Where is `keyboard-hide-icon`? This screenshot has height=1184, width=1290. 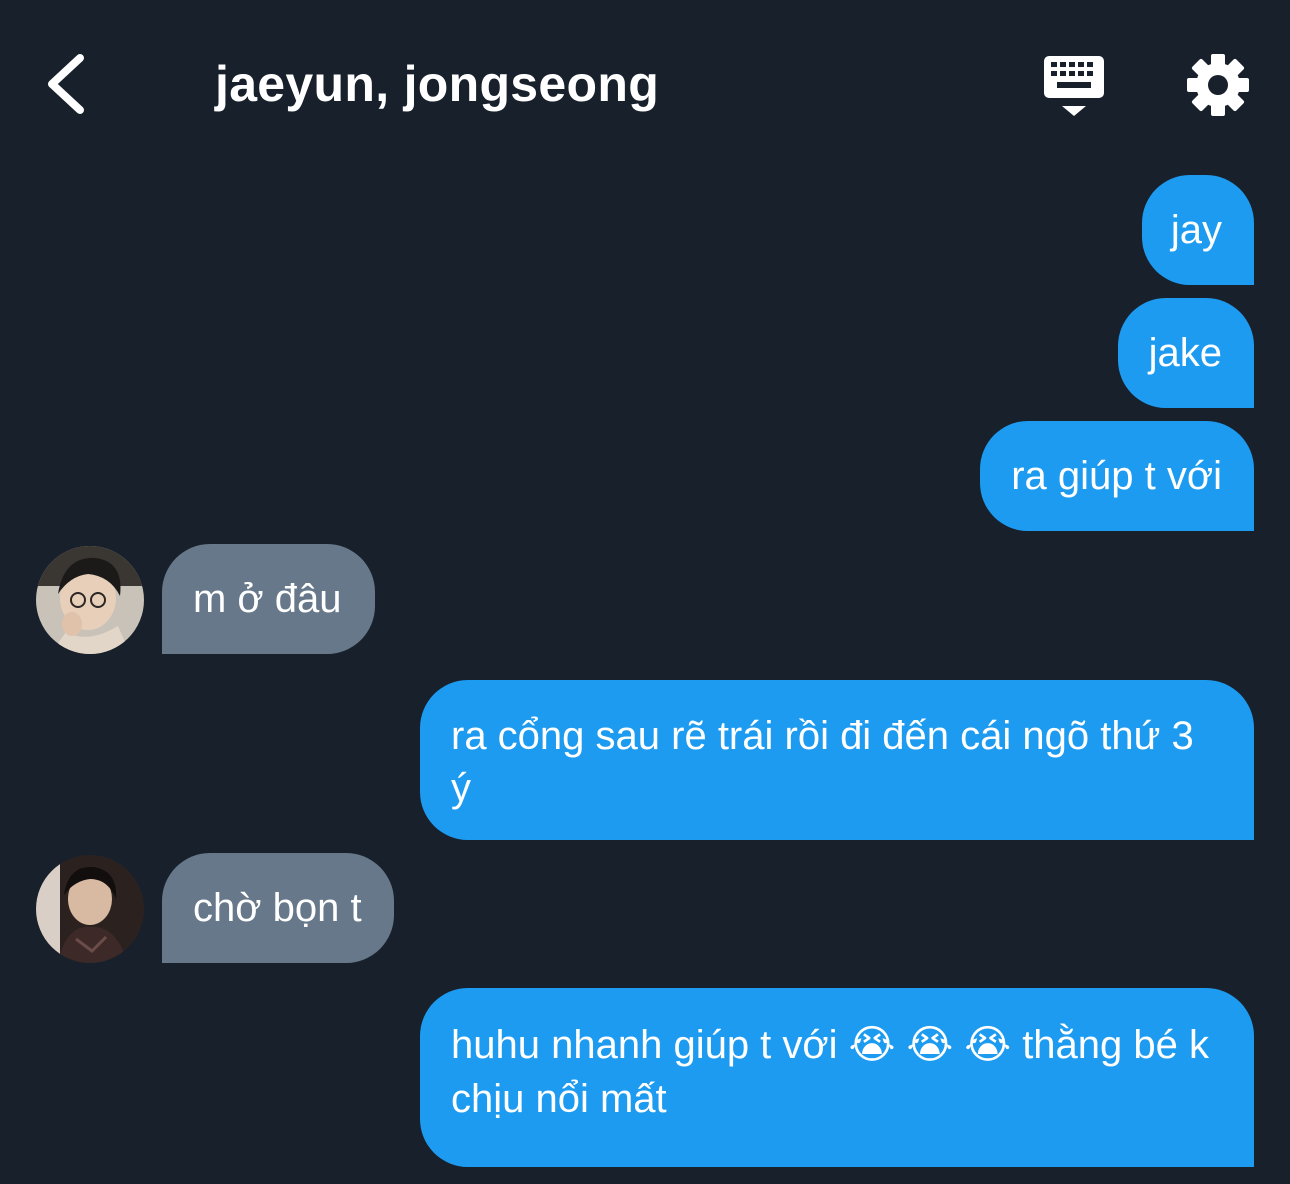
keyboard-hide-icon is located at coordinates (1074, 86).